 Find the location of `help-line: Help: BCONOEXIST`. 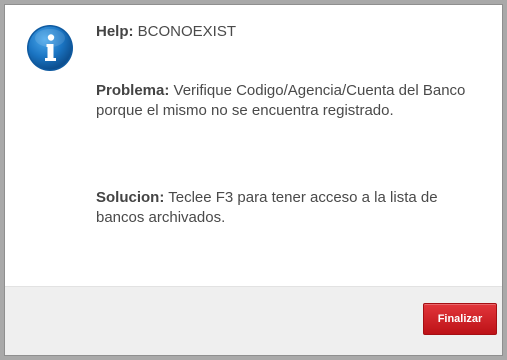

help-line: Help: BCONOEXIST is located at coordinates (166, 32).